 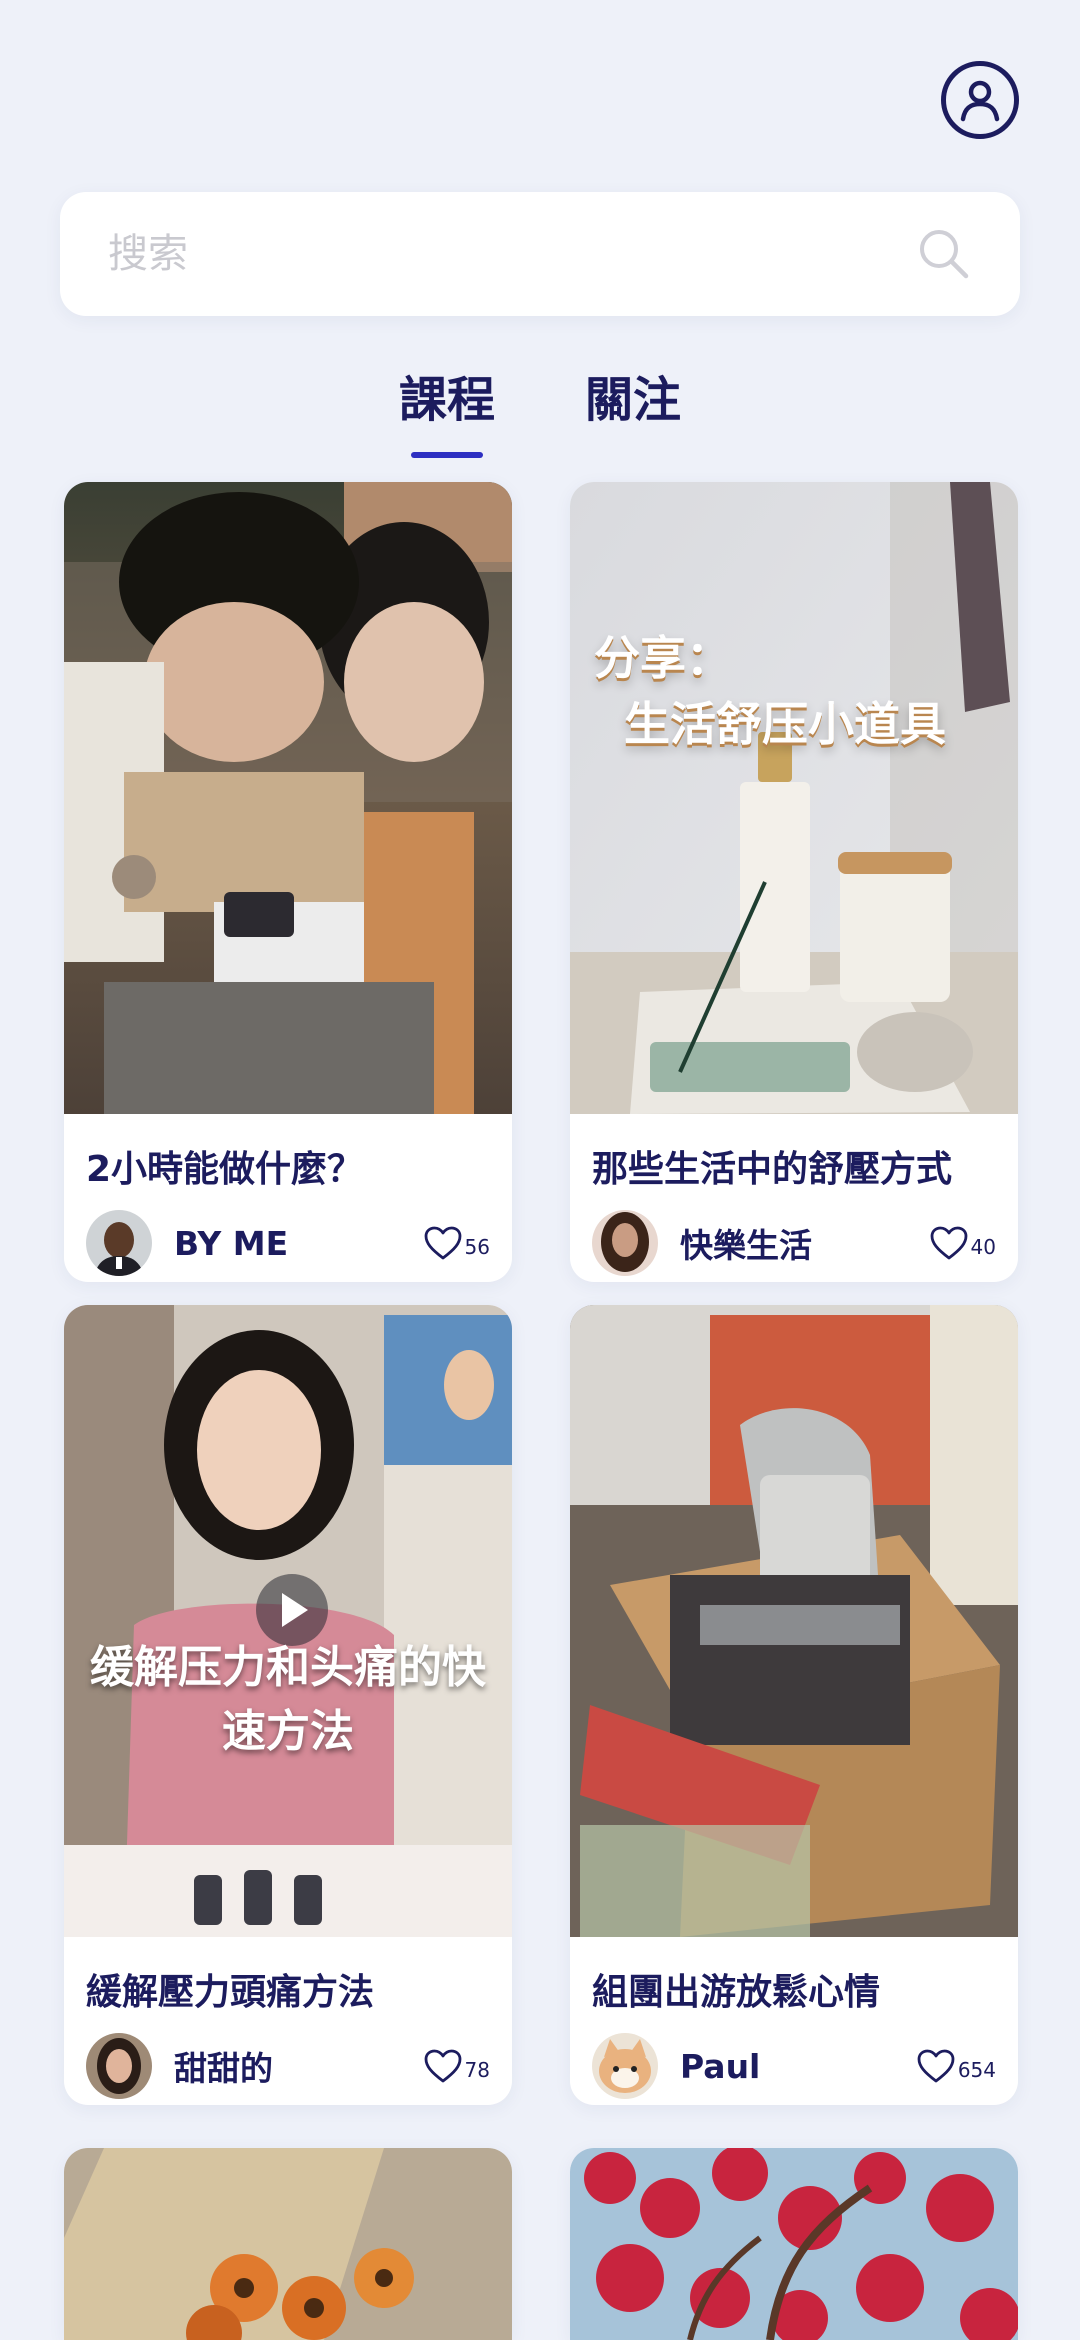 I want to click on course-title: 2小時能做什麼？, so click(x=225, y=1169).